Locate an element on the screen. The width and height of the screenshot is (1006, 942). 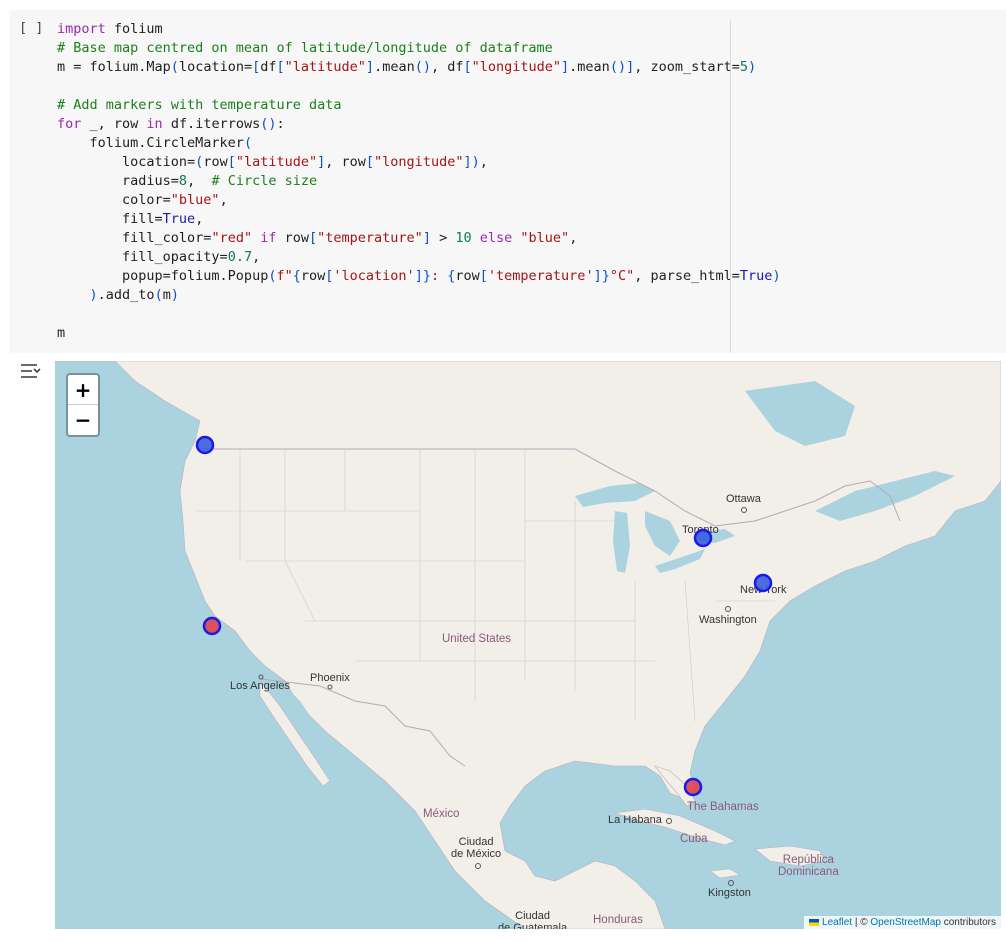
city-dot-washington is located at coordinates (728, 609).